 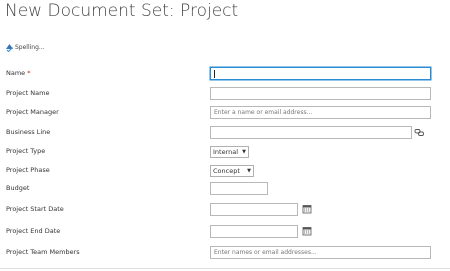 I want to click on project-type-value: Internal, so click(x=226, y=152).